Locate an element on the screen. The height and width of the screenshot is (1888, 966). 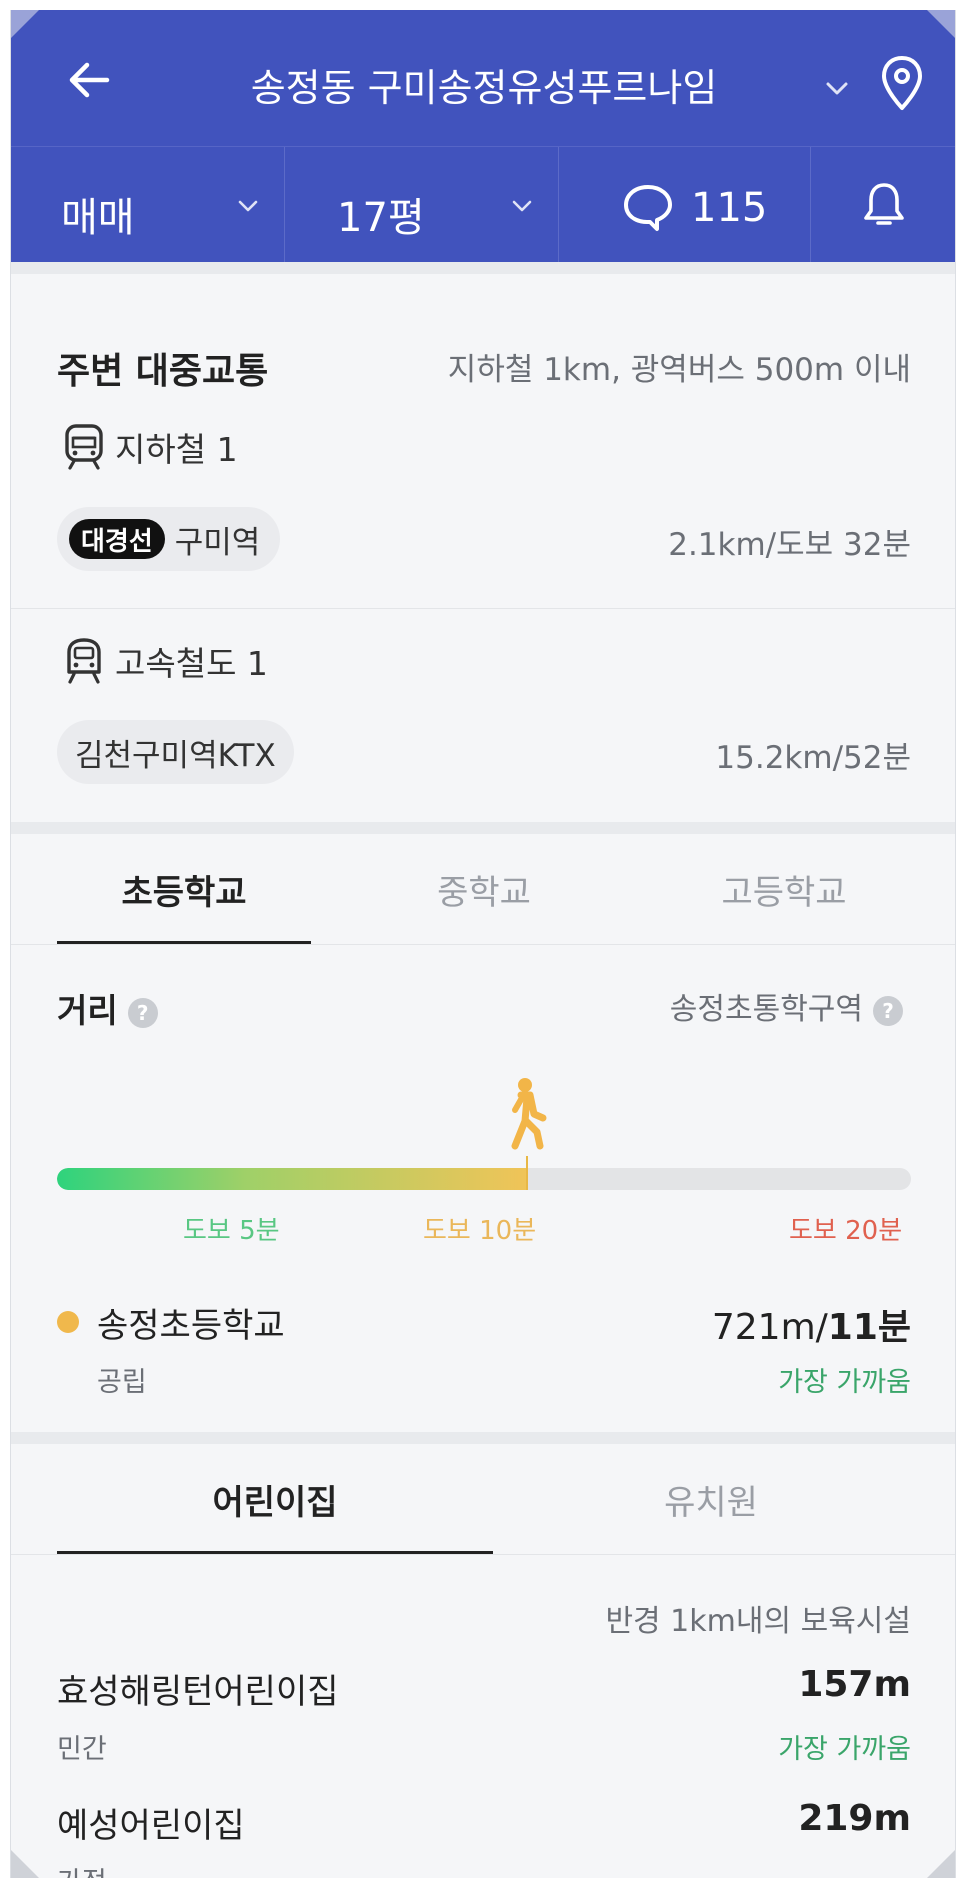
station-name: 김천구미역KTX is located at coordinates (175, 755).